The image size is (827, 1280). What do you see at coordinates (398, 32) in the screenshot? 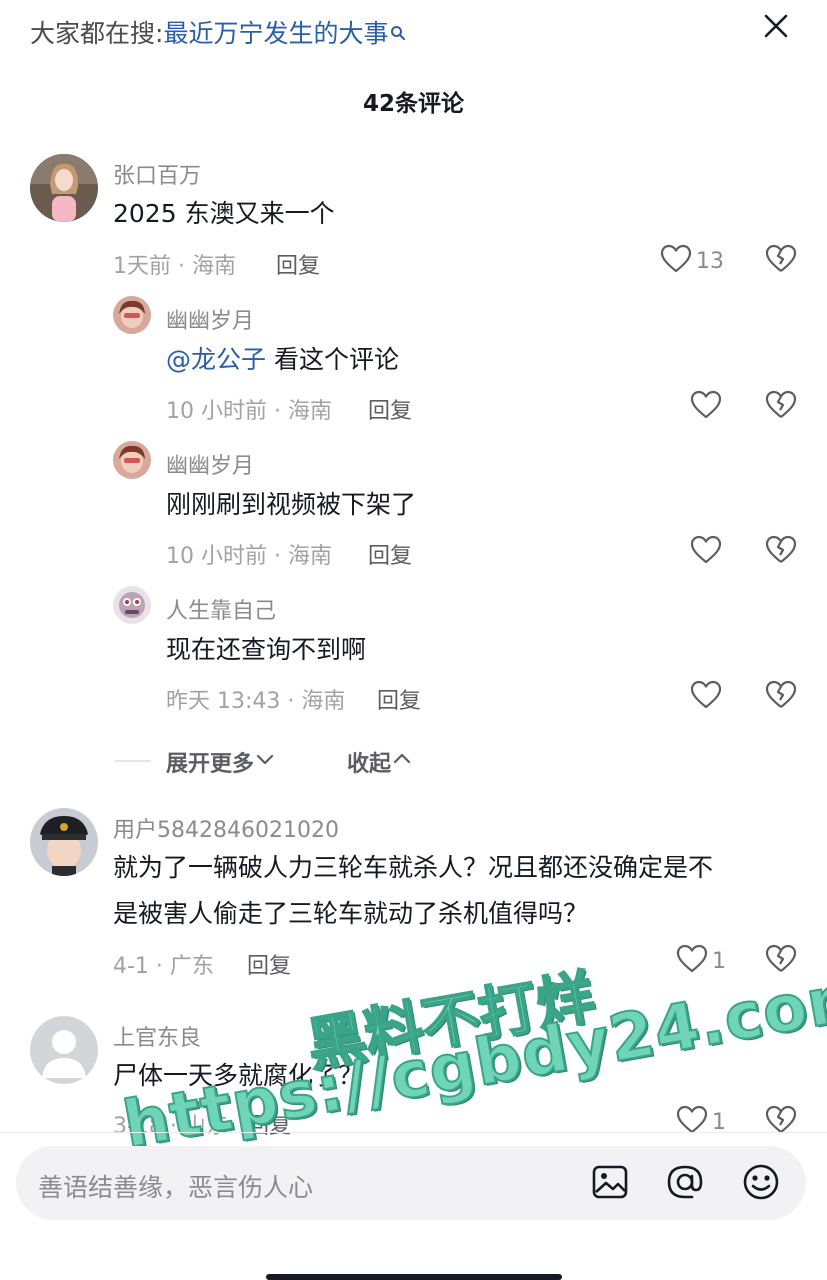
I see `search-icon` at bounding box center [398, 32].